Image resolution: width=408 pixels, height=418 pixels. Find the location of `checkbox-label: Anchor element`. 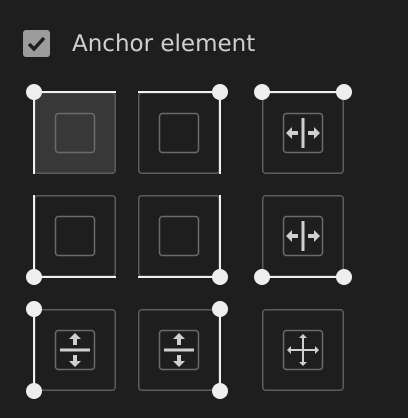

checkbox-label: Anchor element is located at coordinates (164, 43).